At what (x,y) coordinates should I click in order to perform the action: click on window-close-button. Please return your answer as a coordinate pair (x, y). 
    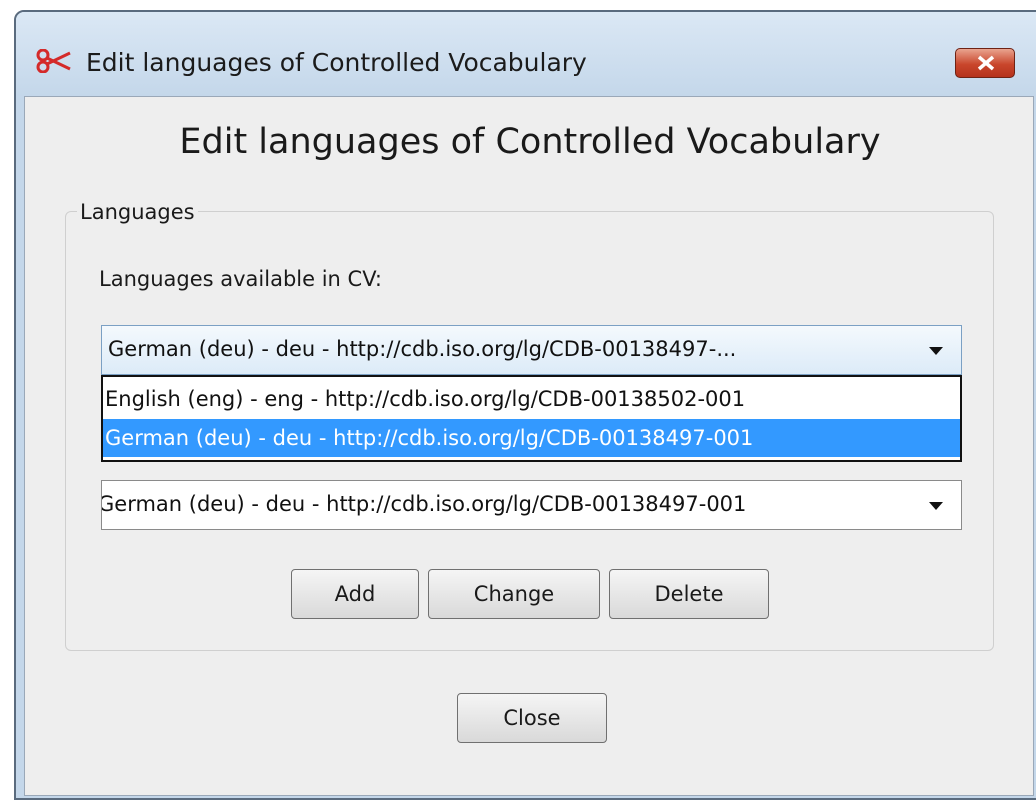
    Looking at the image, I should click on (985, 63).